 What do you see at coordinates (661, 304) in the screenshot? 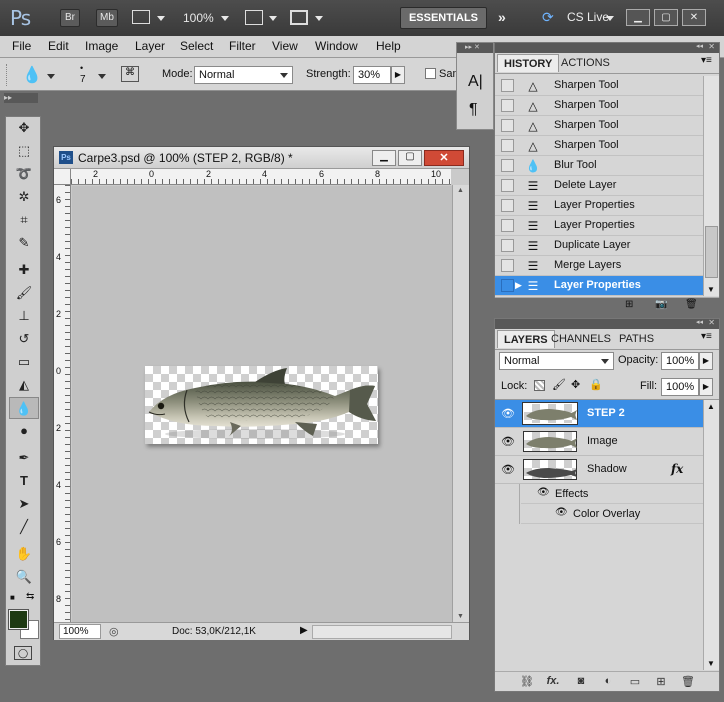
I see `new-snapshot-icon: 📷` at bounding box center [661, 304].